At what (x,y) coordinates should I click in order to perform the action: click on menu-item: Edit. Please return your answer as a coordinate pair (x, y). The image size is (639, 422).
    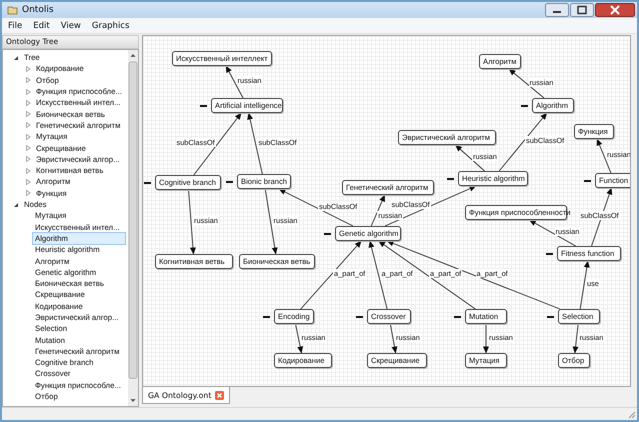
    Looking at the image, I should click on (41, 25).